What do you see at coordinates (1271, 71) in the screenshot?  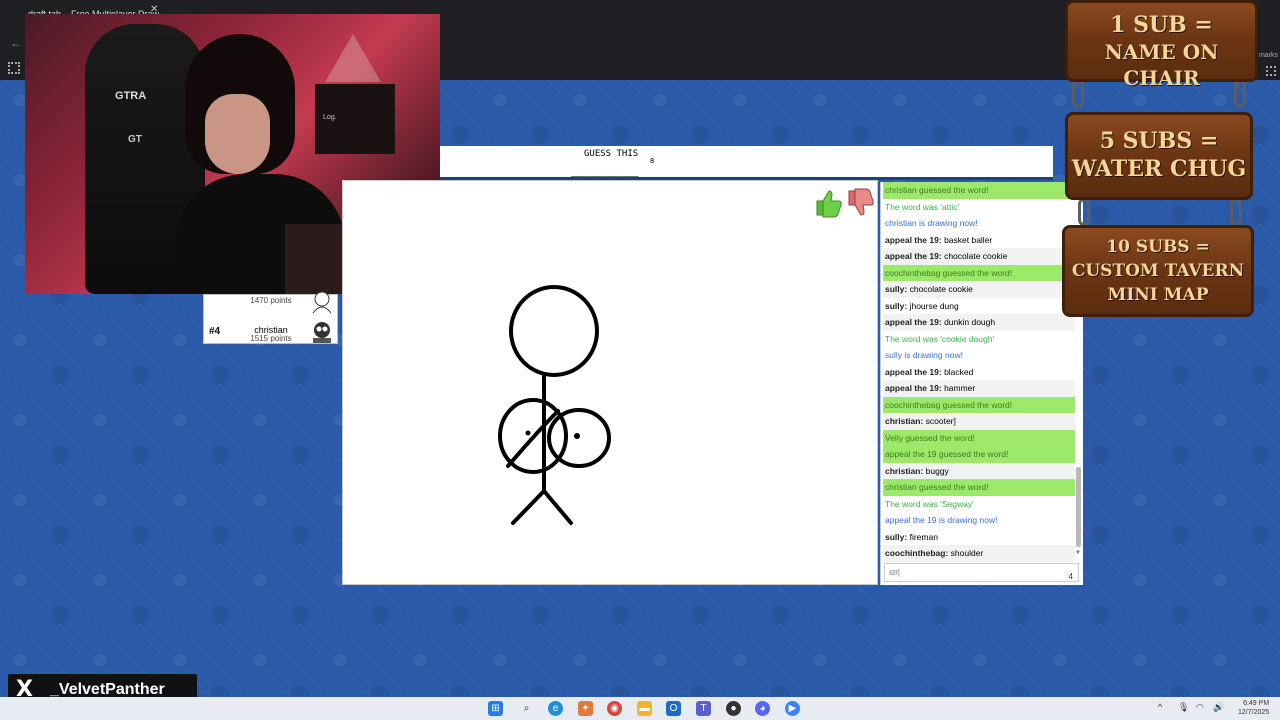 I see `bookmarks-grid-icon` at bounding box center [1271, 71].